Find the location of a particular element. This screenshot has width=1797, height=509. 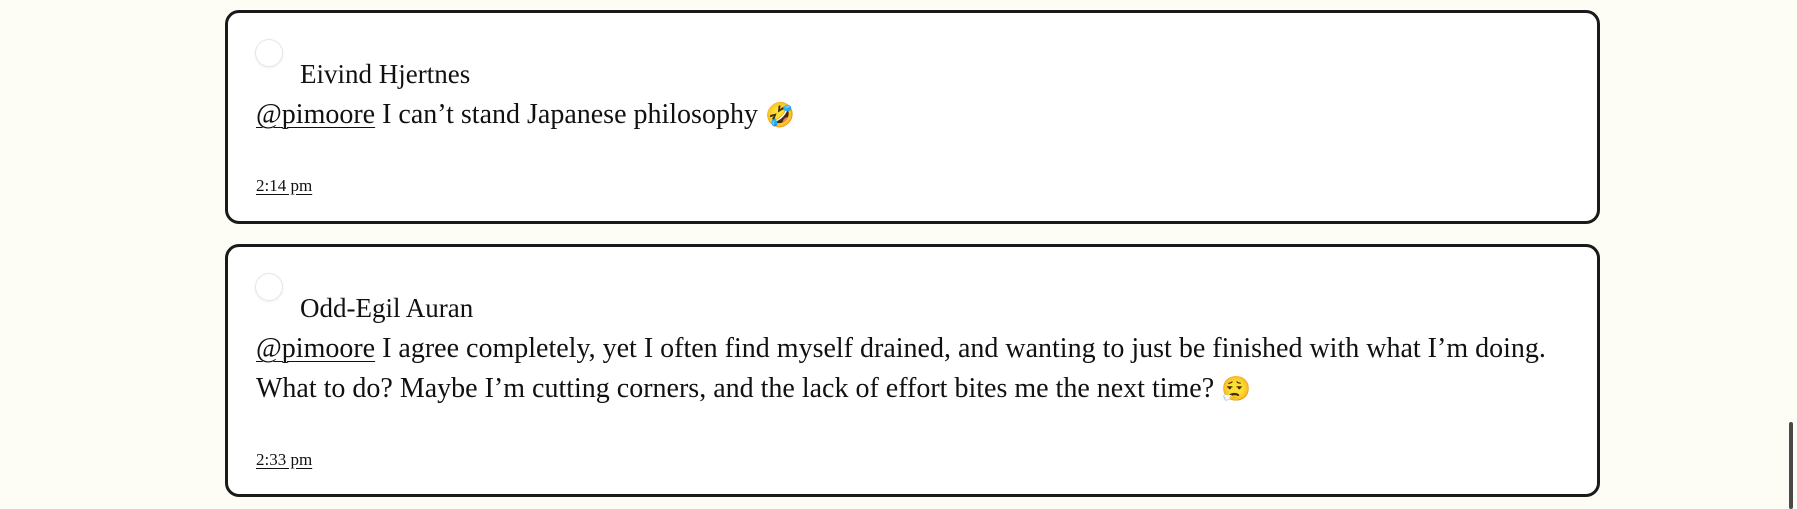

author-name: Eivind Hjertnes is located at coordinates (385, 74).